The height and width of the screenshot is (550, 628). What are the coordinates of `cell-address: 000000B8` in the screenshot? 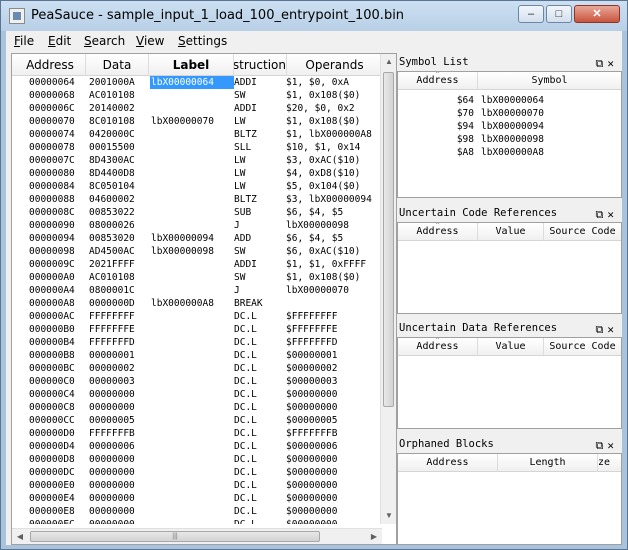 It's located at (58, 355).